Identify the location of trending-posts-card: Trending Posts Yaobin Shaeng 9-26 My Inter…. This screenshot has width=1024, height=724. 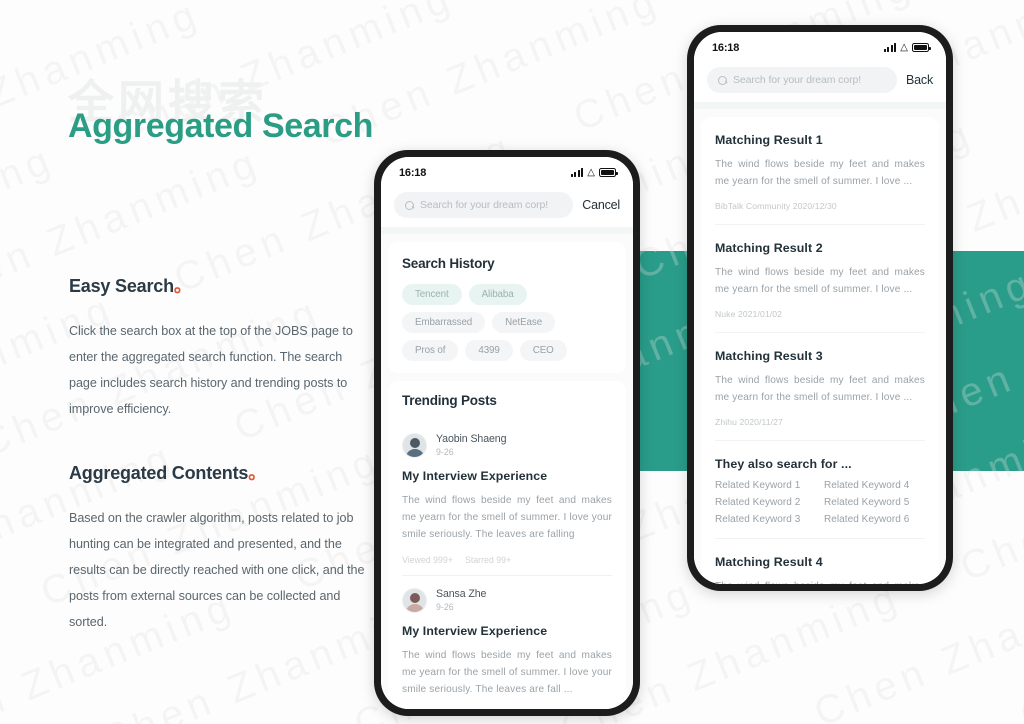
(507, 545).